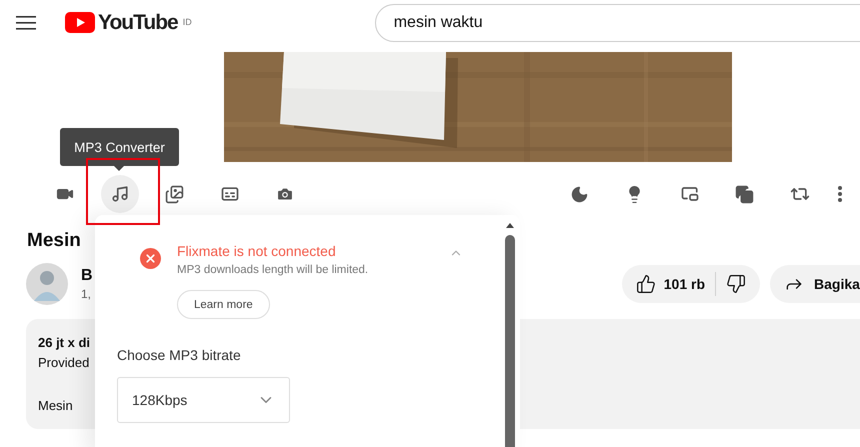 Image resolution: width=860 pixels, height=447 pixels. What do you see at coordinates (55, 406) in the screenshot?
I see `description-text: Mesin` at bounding box center [55, 406].